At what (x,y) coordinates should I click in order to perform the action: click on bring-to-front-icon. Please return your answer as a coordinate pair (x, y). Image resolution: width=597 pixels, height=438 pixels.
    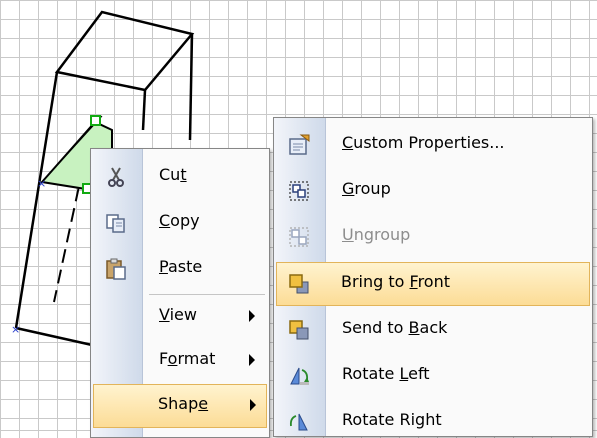
    Looking at the image, I should click on (299, 284).